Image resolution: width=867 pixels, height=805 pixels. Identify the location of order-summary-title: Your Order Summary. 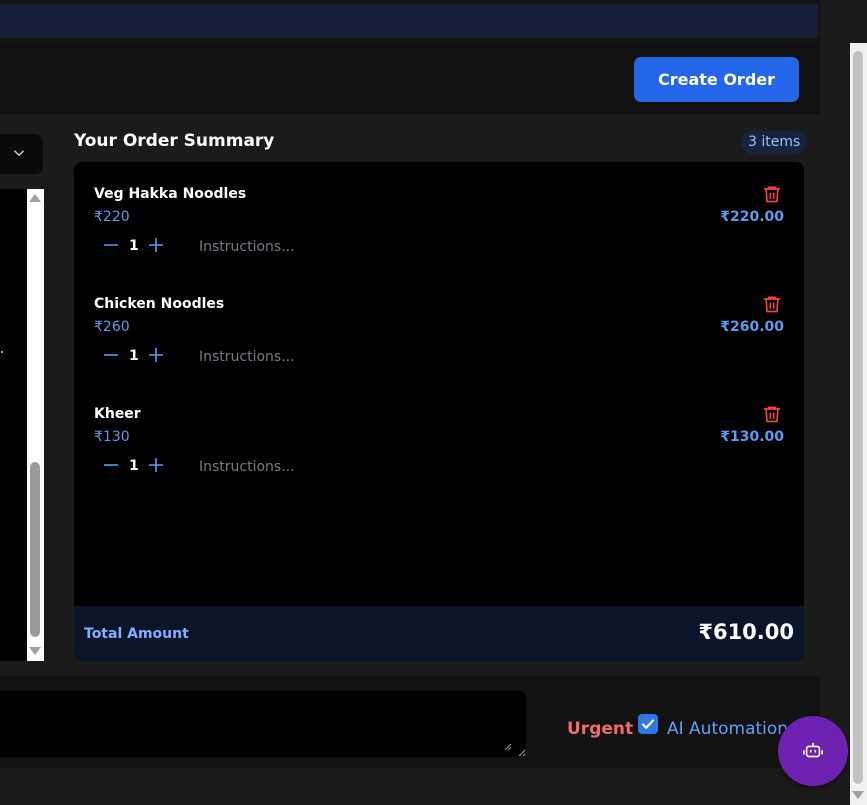
(174, 141).